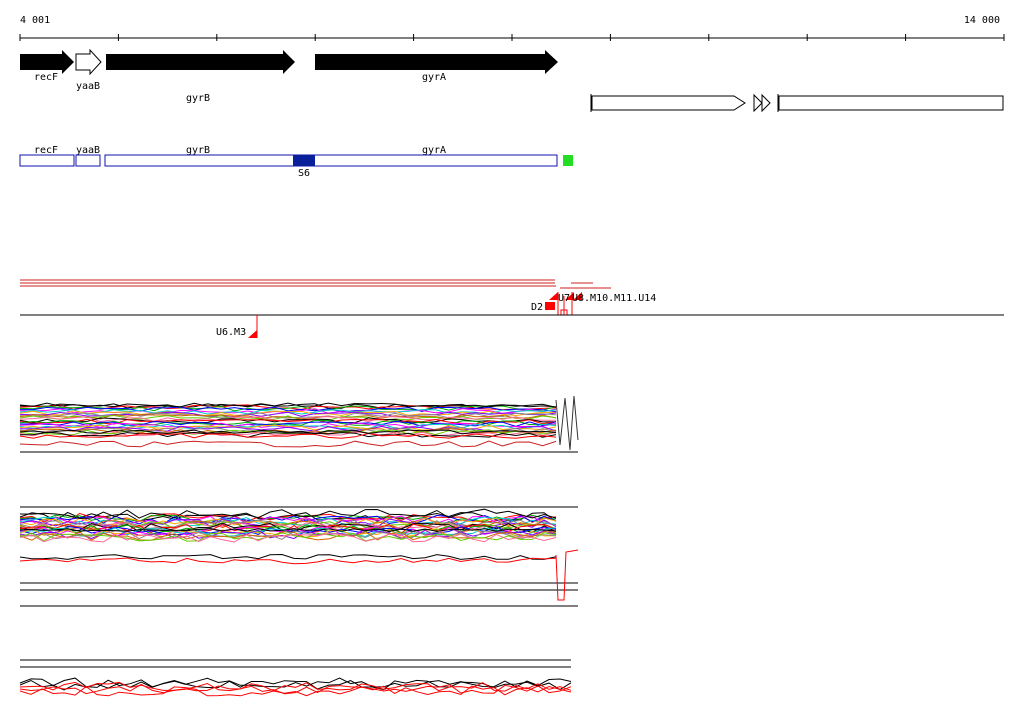 Image resolution: width=1024 pixels, height=718 pixels. I want to click on ruler-end-label: 14 000, so click(982, 20).